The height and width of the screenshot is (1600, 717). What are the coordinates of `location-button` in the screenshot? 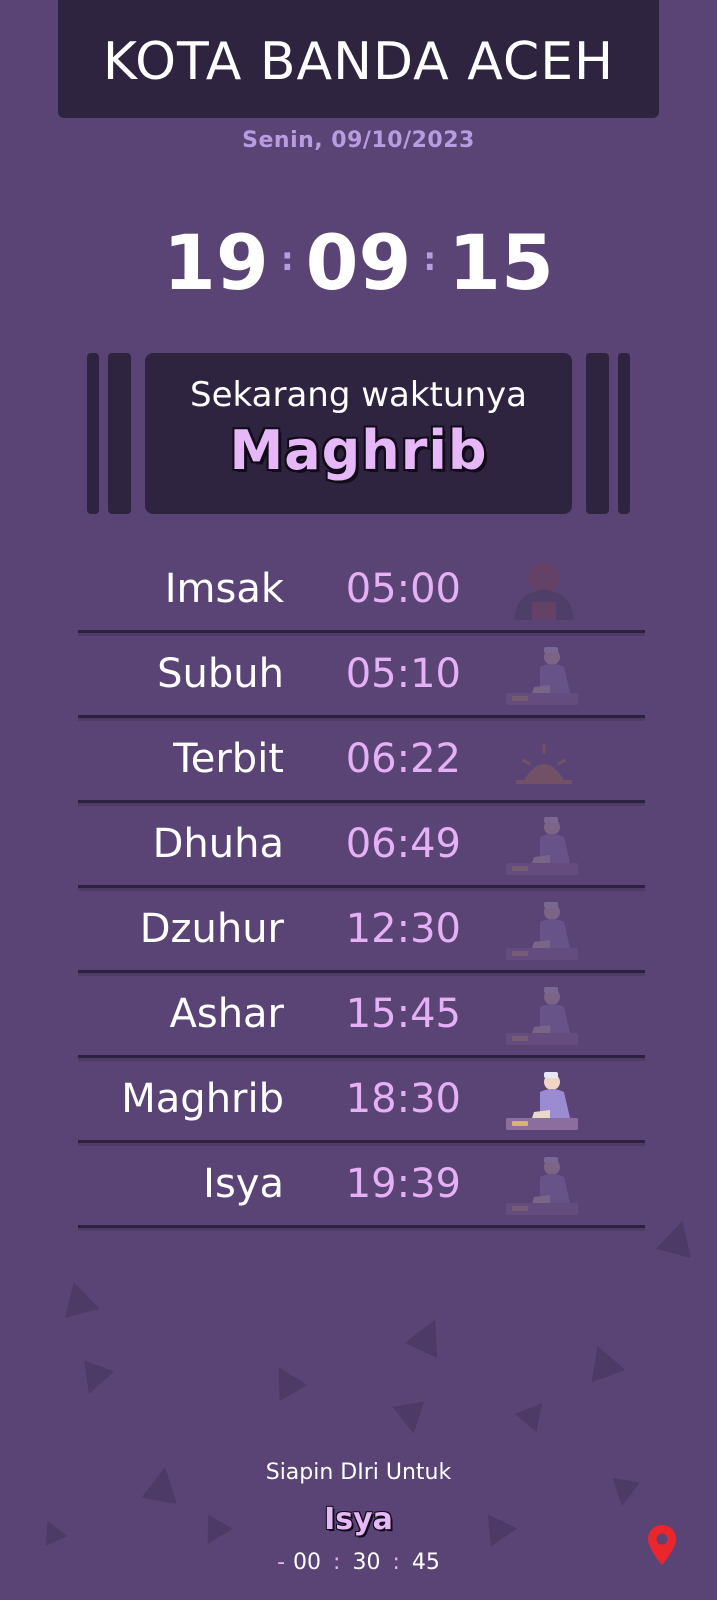 It's located at (662, 1545).